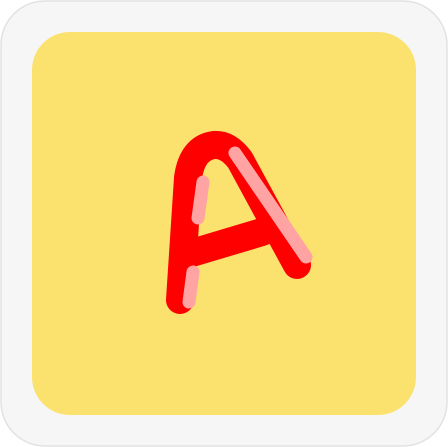 This screenshot has width=448, height=447. Describe the element at coordinates (200, 200) in the screenshot. I see `highlight-left-upper` at that location.